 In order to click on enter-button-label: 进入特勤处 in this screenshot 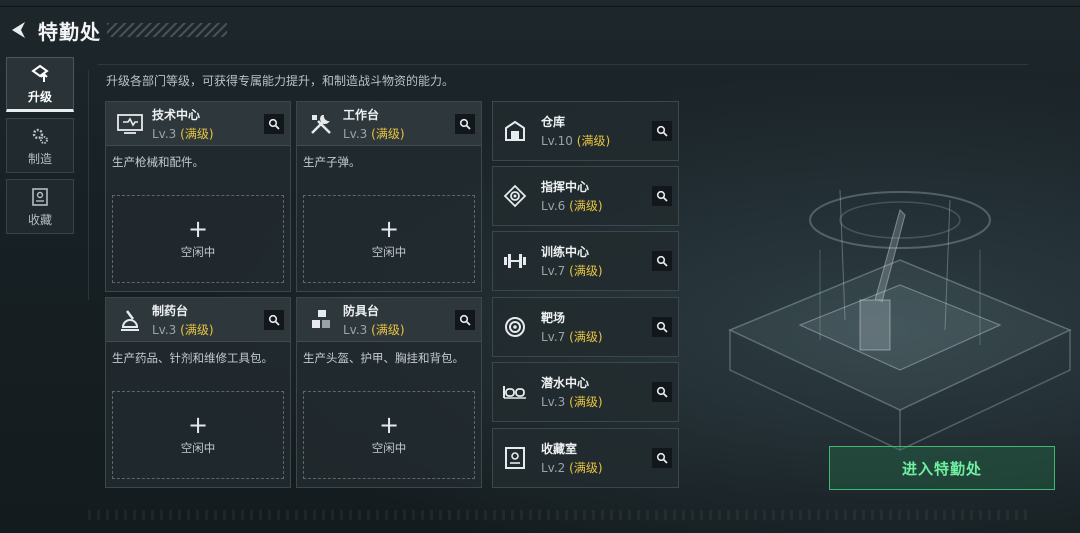, I will do `click(941, 468)`.